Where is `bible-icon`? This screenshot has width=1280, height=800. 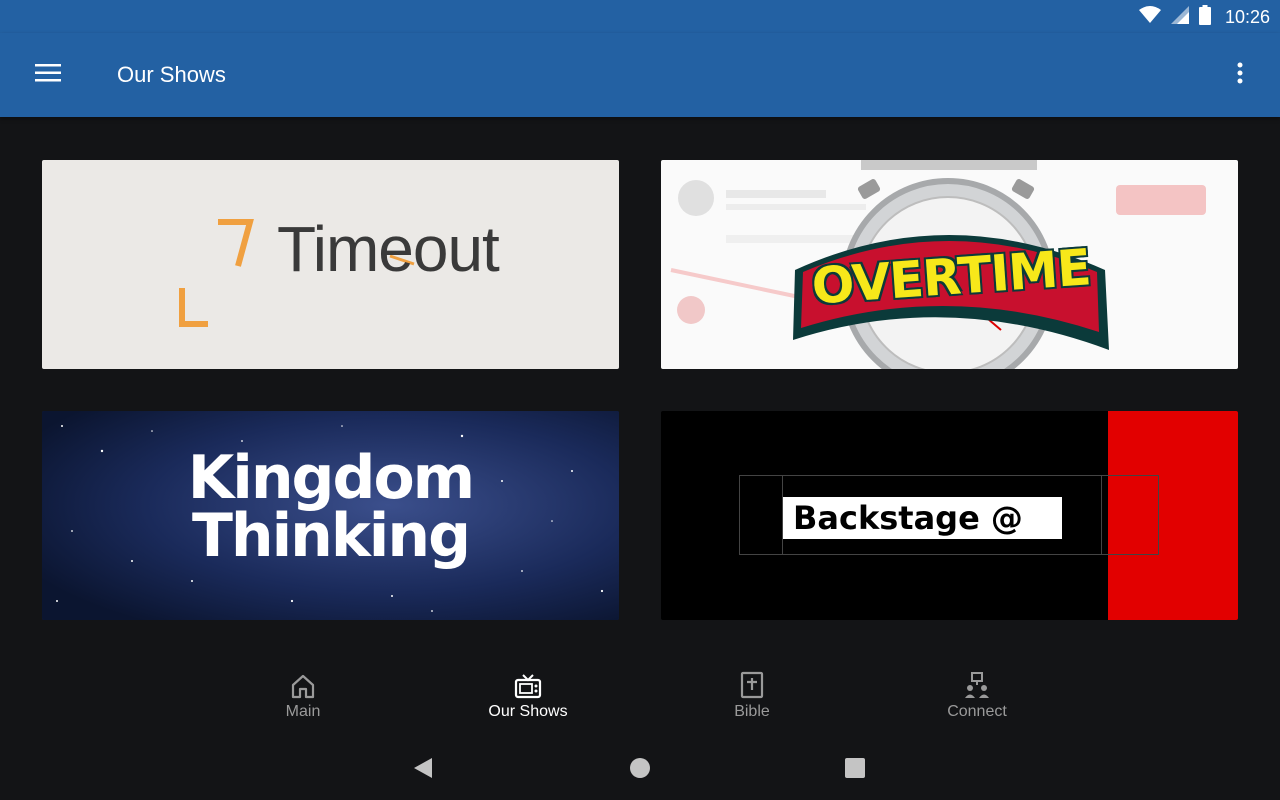
bible-icon is located at coordinates (752, 682).